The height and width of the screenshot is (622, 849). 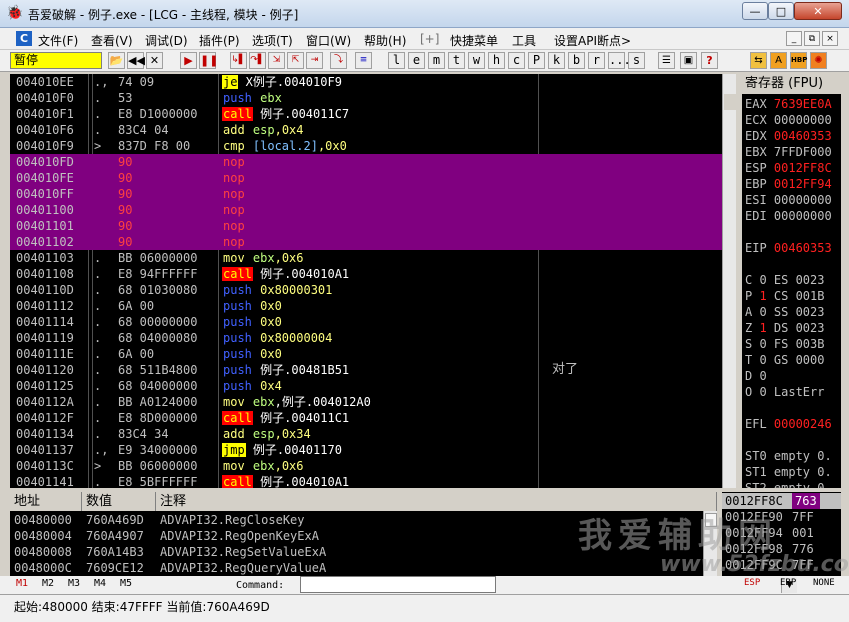 I want to click on menu-tools: 工具, so click(x=524, y=40).